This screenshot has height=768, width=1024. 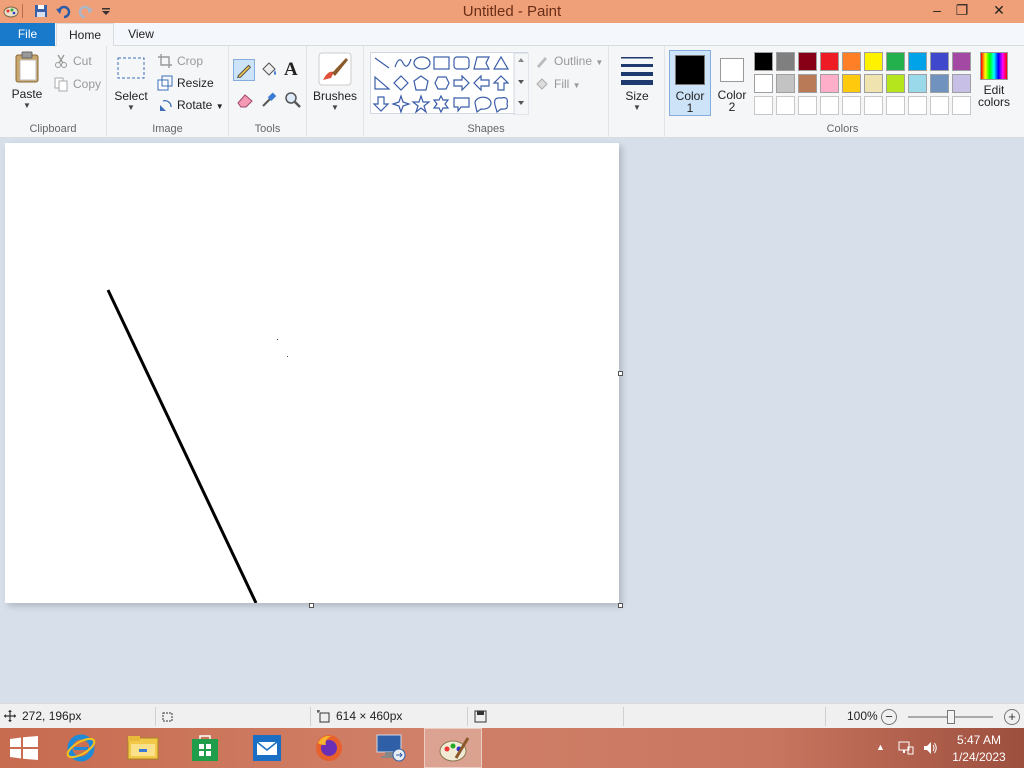 I want to click on five-point-star-shape-icon, so click(x=421, y=104).